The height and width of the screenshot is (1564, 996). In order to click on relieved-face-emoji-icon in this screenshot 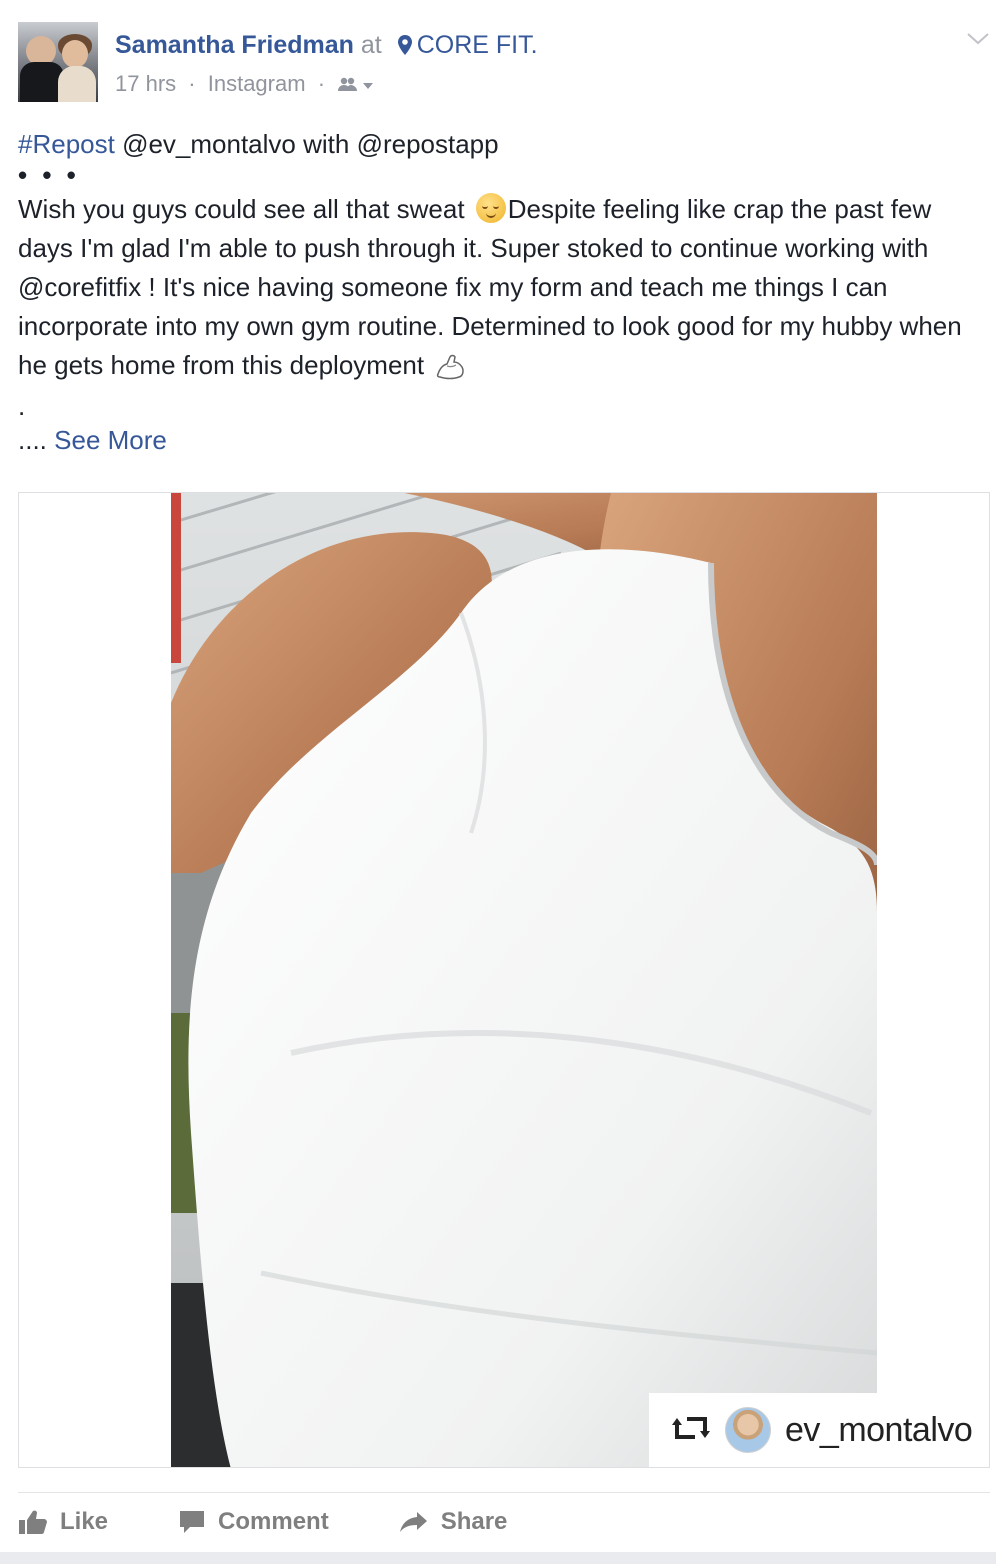, I will do `click(490, 208)`.